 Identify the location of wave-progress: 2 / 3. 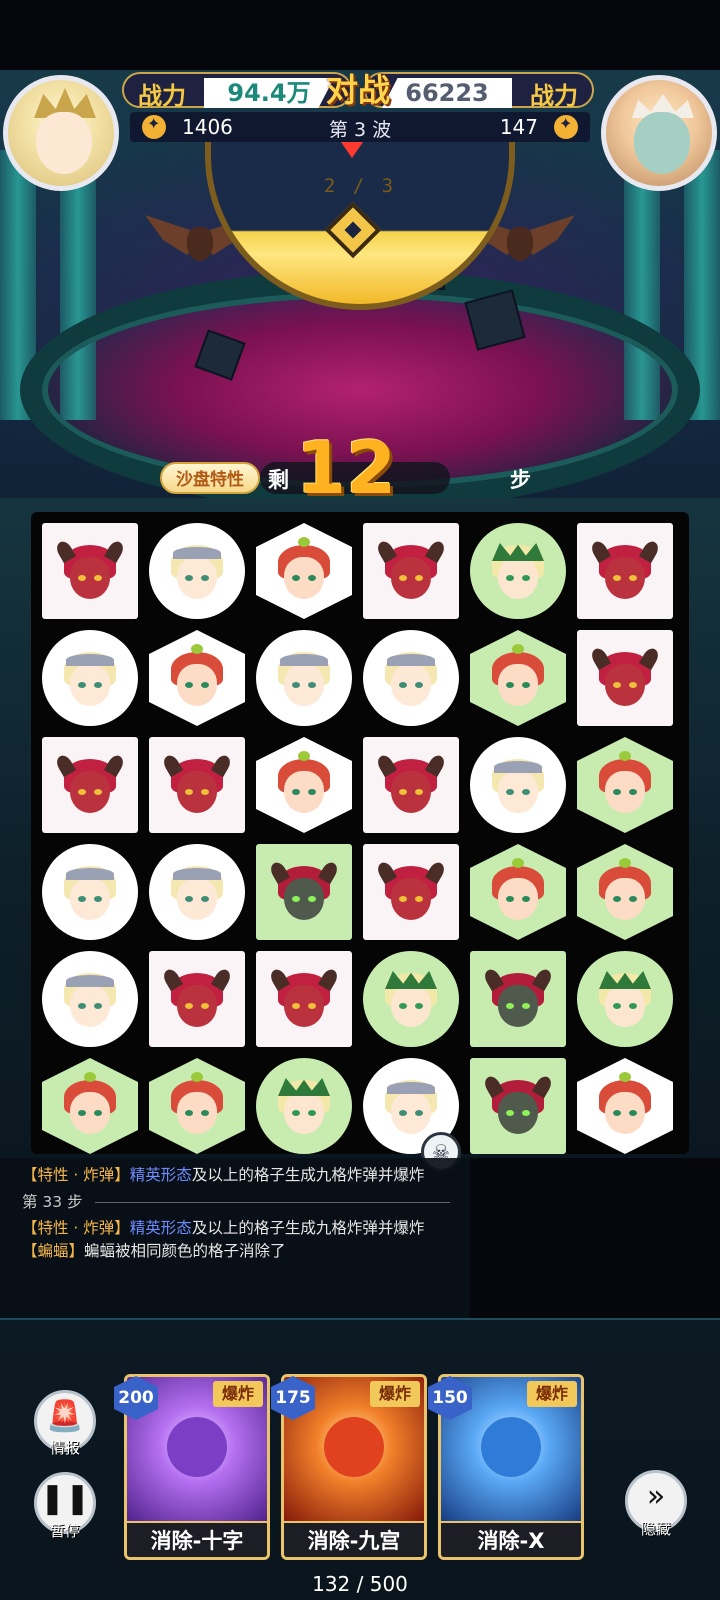
(360, 186).